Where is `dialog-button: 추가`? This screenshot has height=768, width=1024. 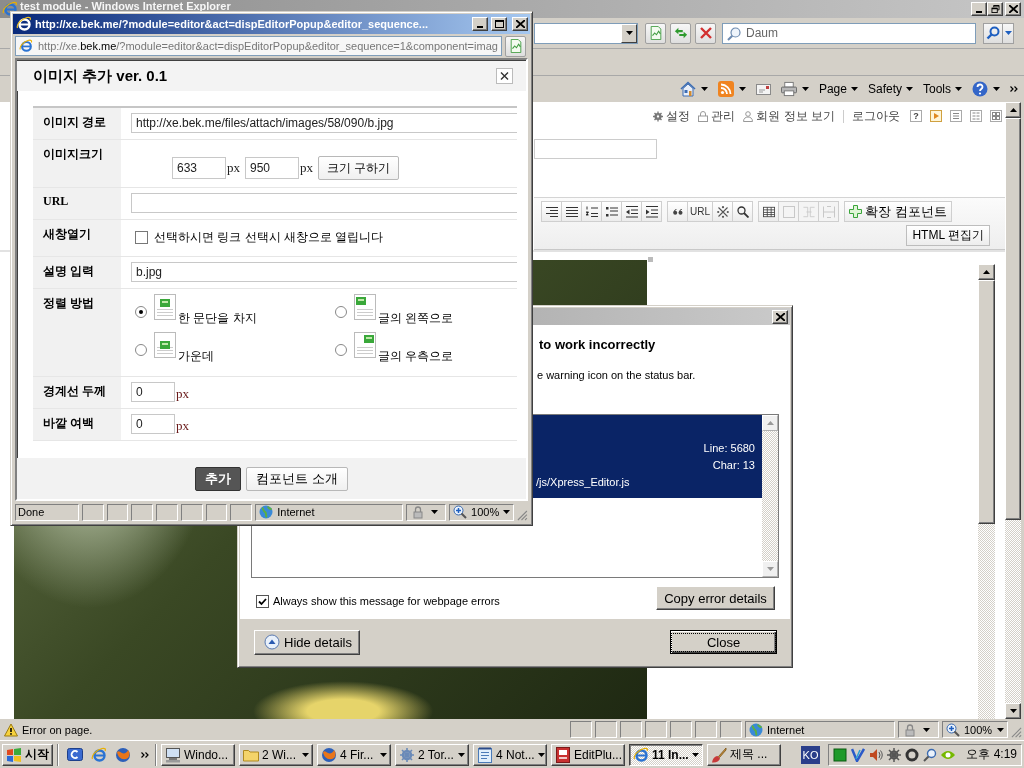 dialog-button: 추가 is located at coordinates (218, 478).